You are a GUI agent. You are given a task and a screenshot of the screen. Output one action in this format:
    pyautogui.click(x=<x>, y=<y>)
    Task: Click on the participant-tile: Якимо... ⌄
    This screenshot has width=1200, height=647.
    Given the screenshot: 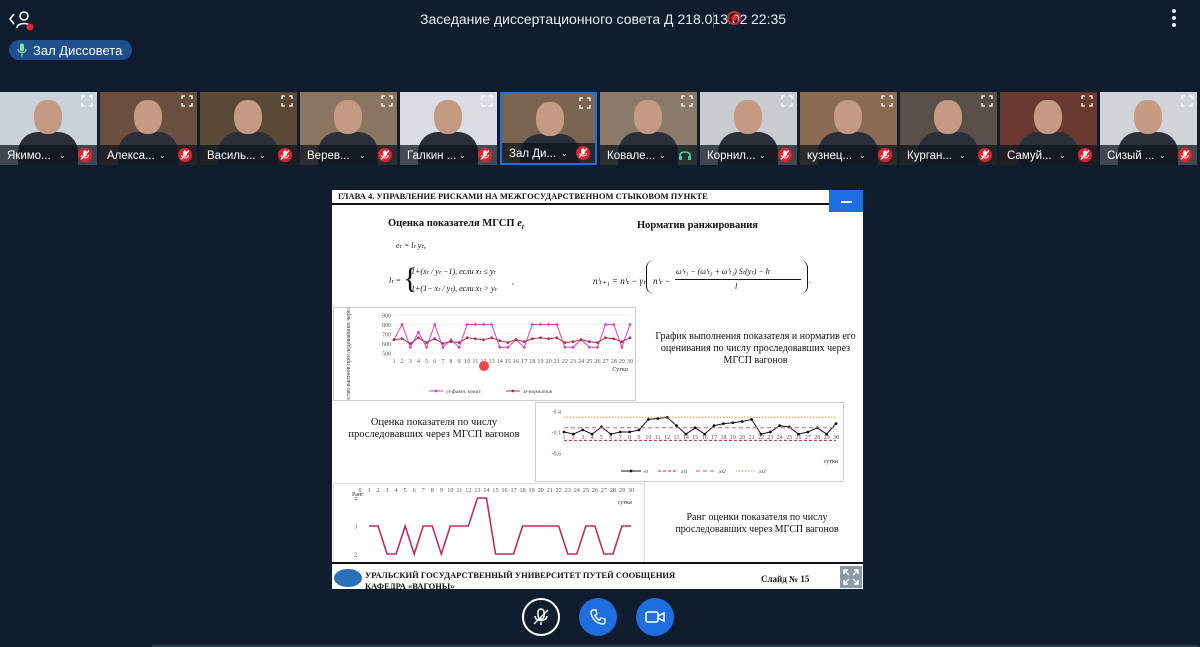 What is the action you would take?
    pyautogui.click(x=48, y=128)
    